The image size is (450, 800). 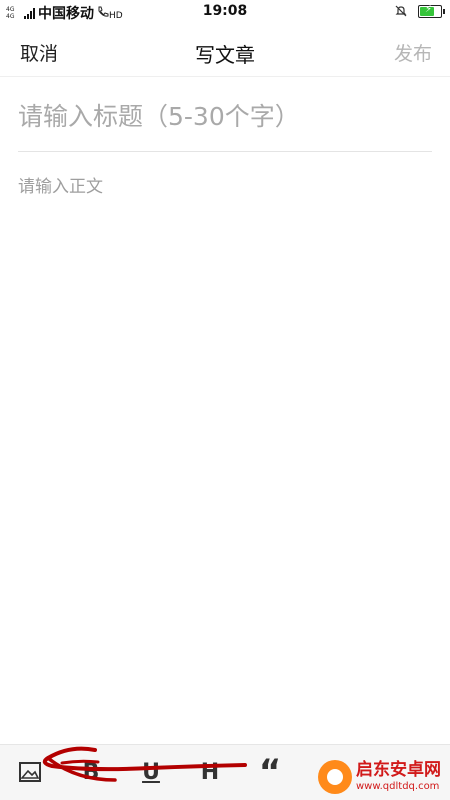 What do you see at coordinates (225, 151) in the screenshot?
I see `title-divider` at bounding box center [225, 151].